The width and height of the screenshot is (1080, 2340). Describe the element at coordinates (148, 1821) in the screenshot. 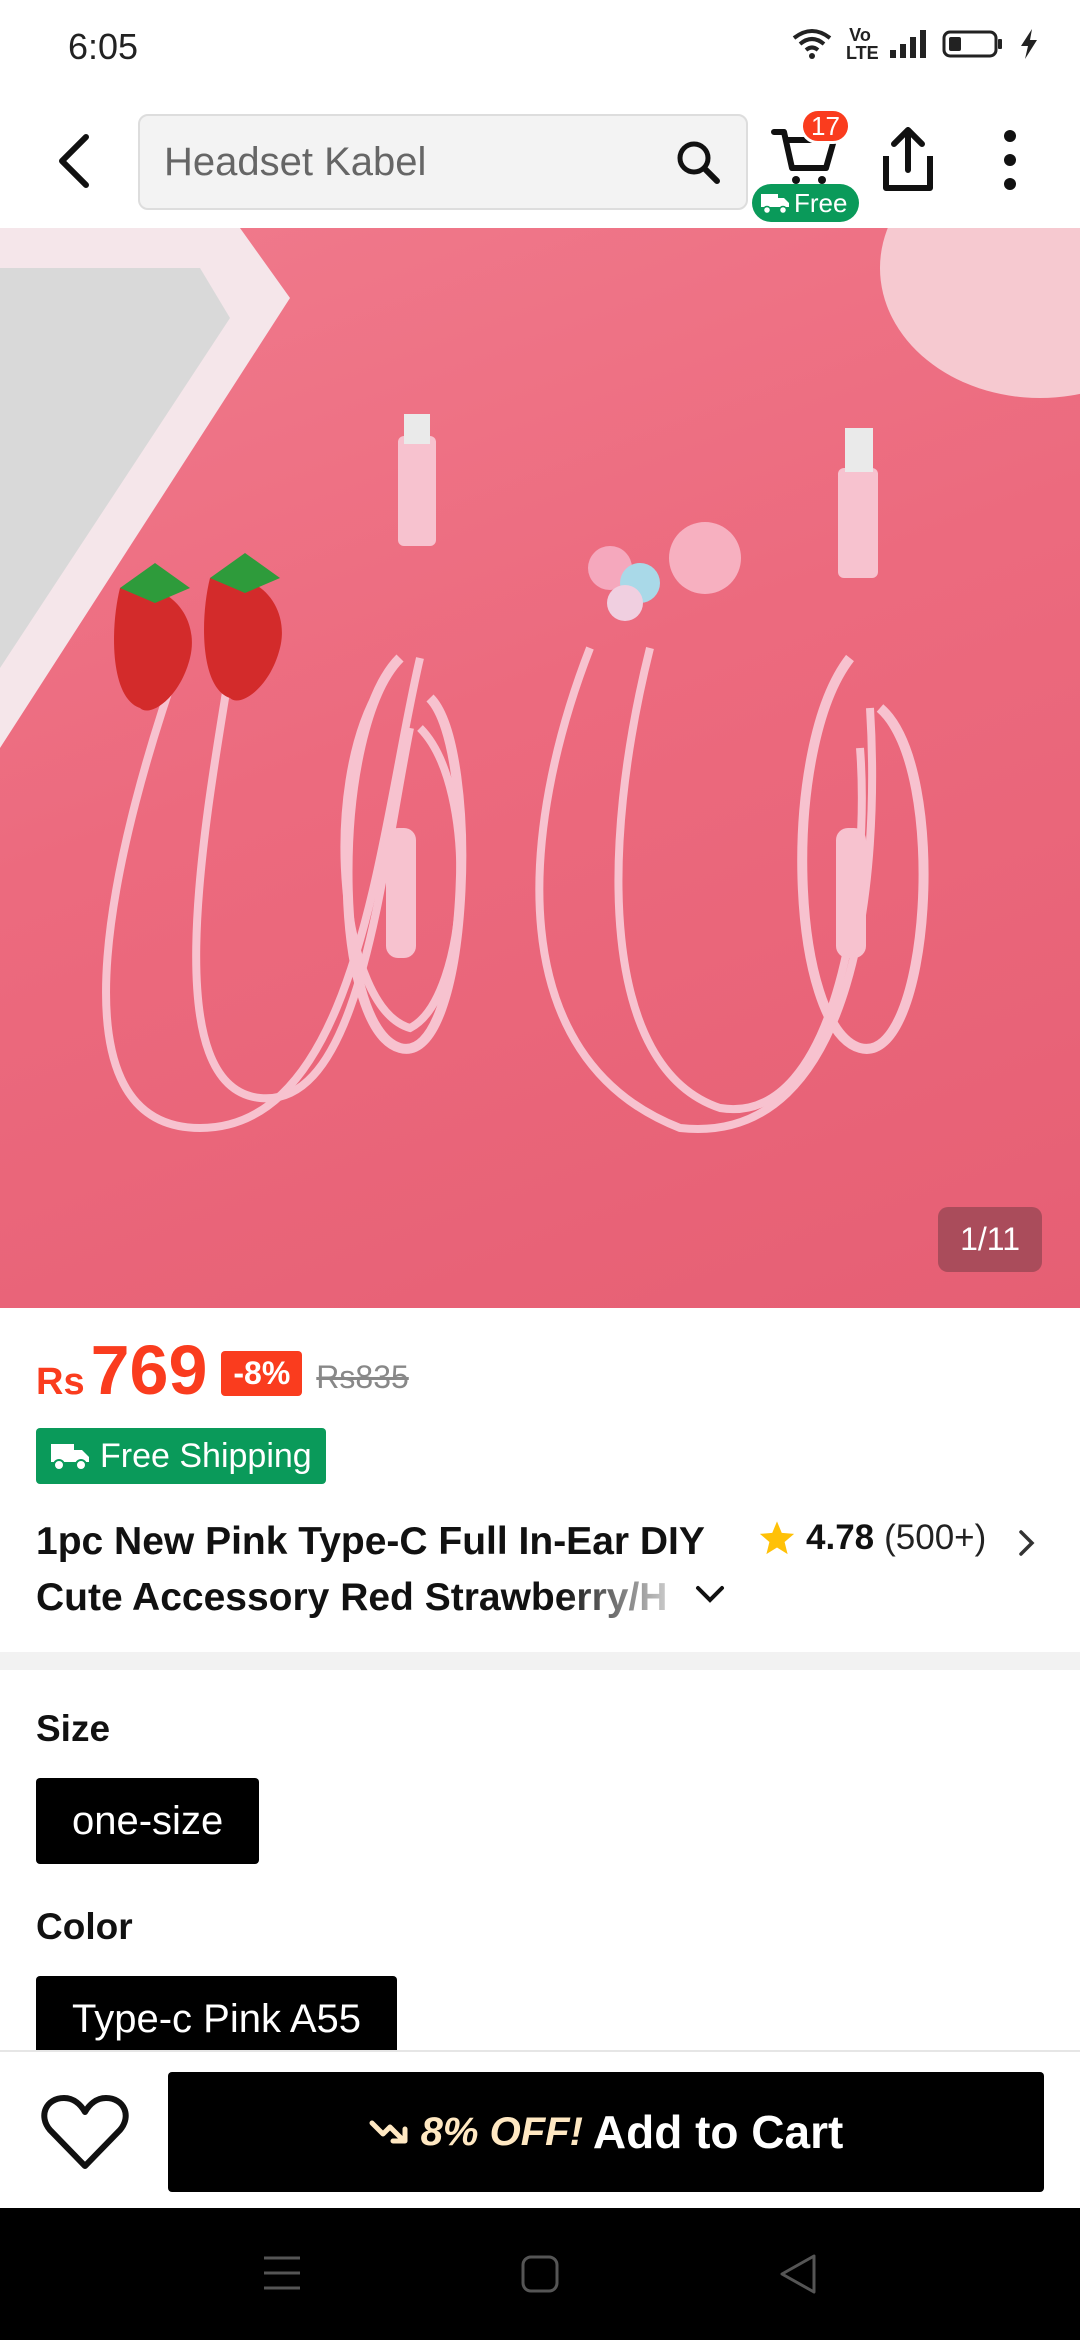

I see `size-option-chip: one-size` at that location.